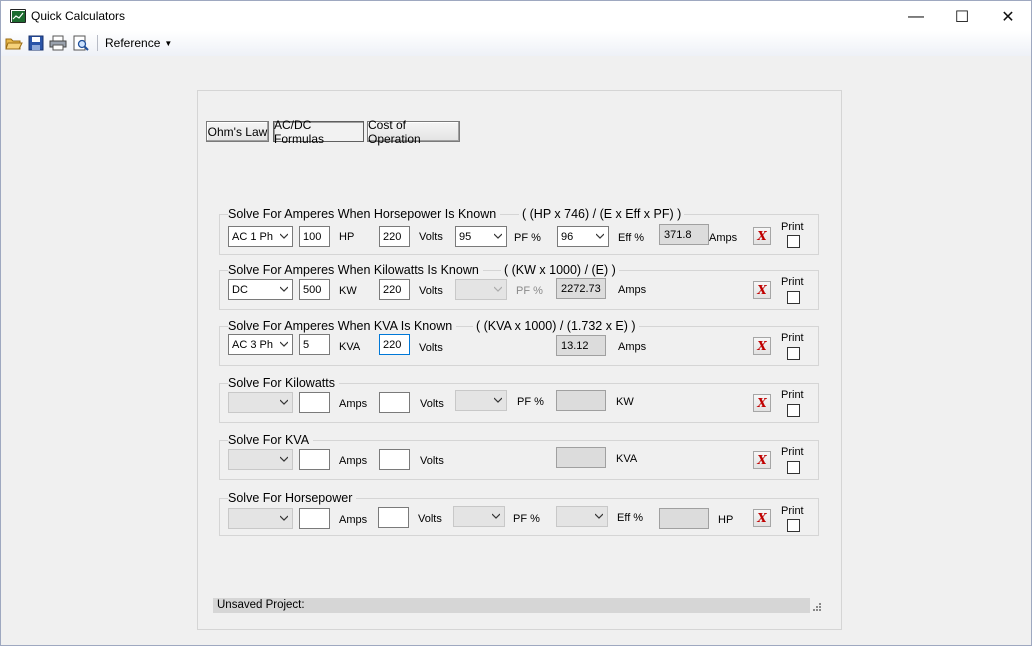  What do you see at coordinates (581, 400) in the screenshot?
I see `result-field` at bounding box center [581, 400].